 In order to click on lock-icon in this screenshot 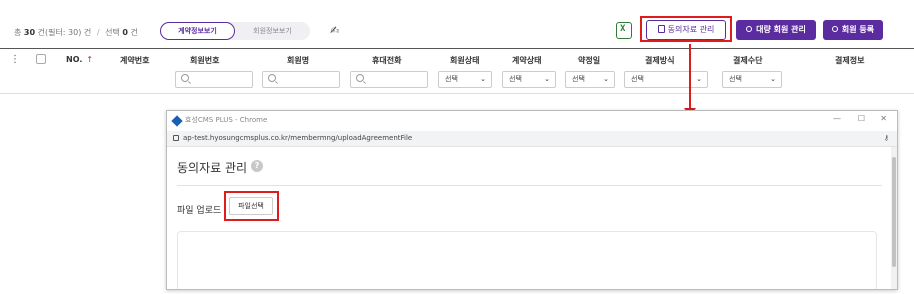, I will do `click(176, 138)`.